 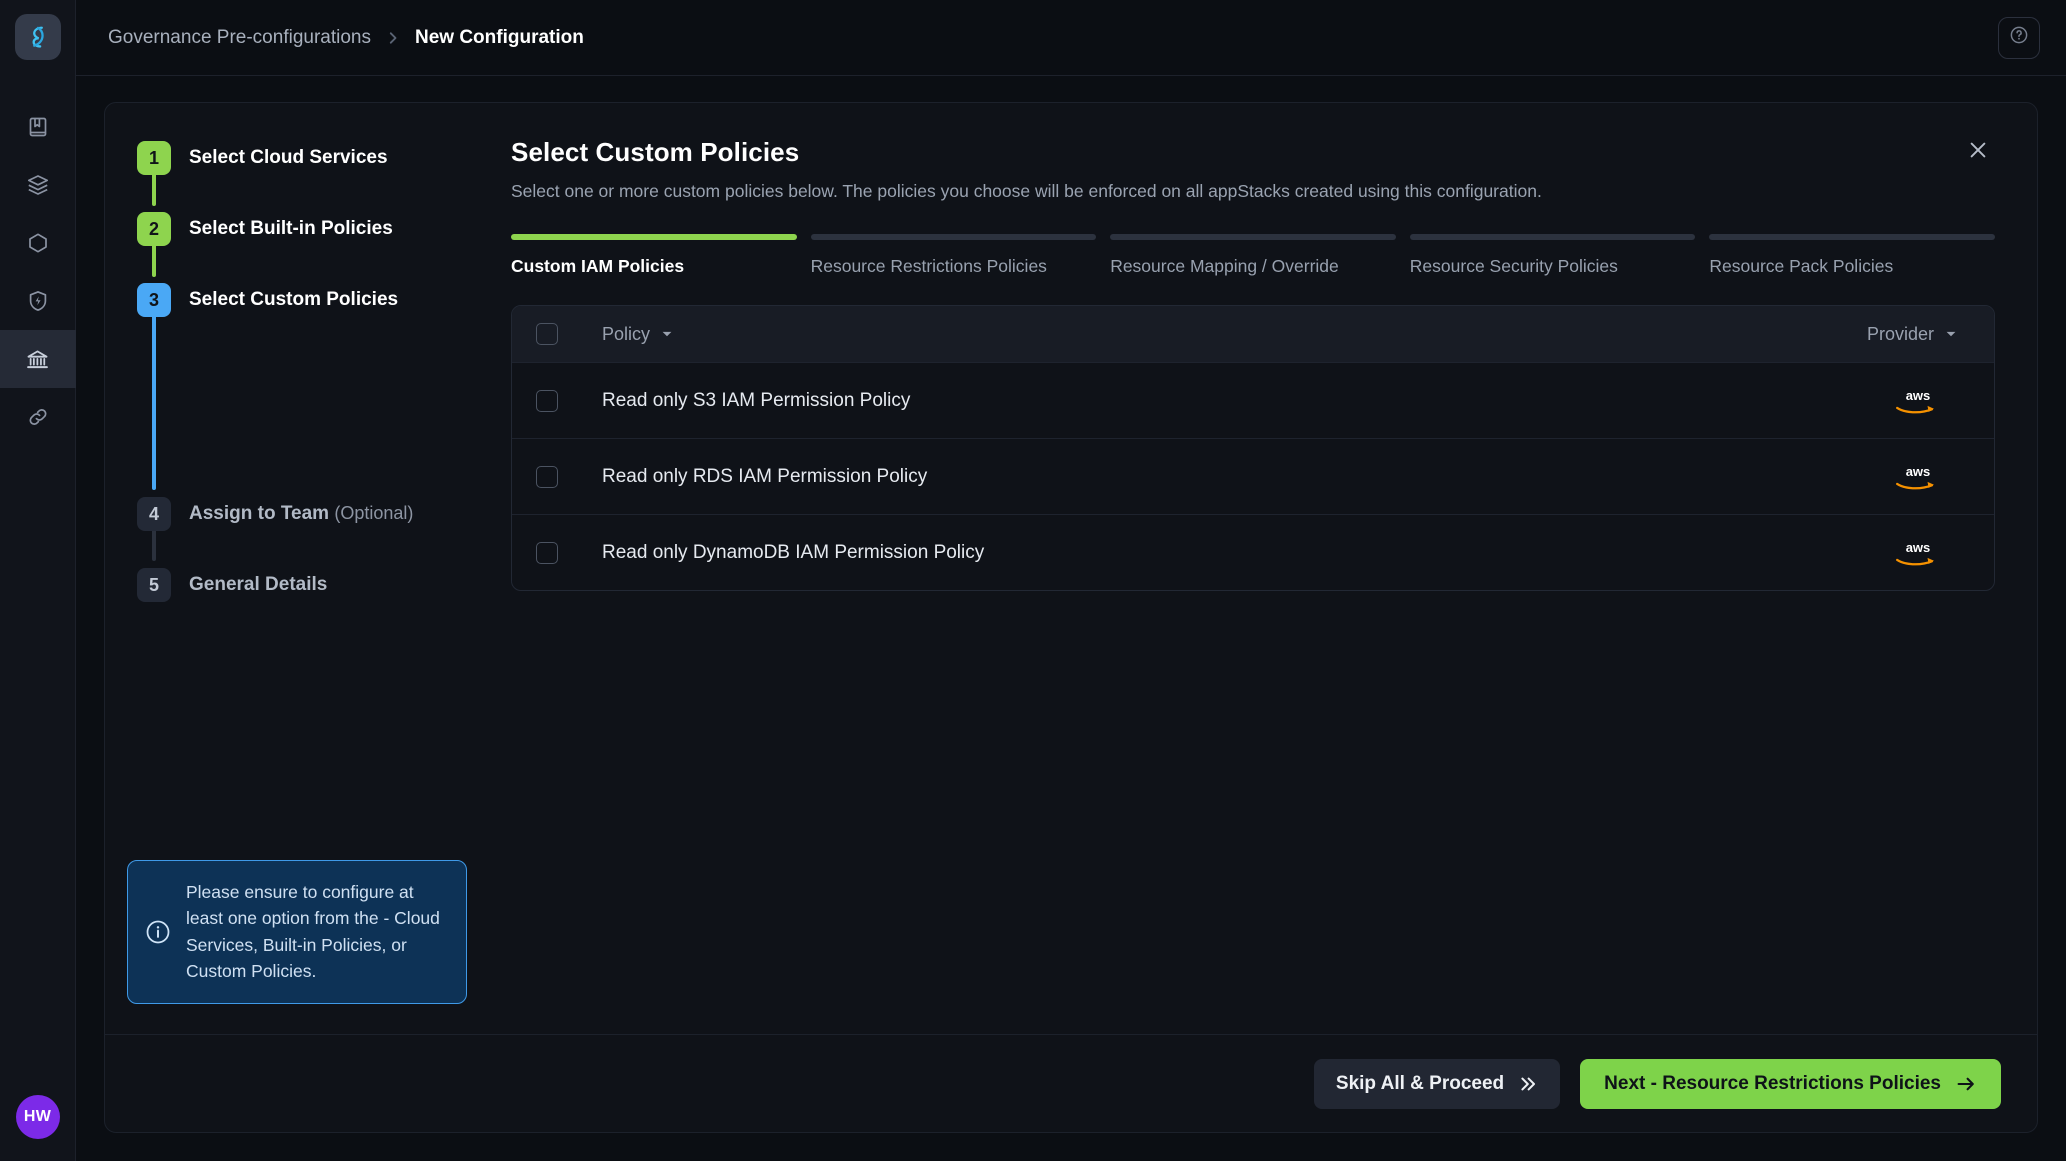 What do you see at coordinates (793, 552) in the screenshot?
I see `policy-name: Read only DynamoDB IAM Permission Policy` at bounding box center [793, 552].